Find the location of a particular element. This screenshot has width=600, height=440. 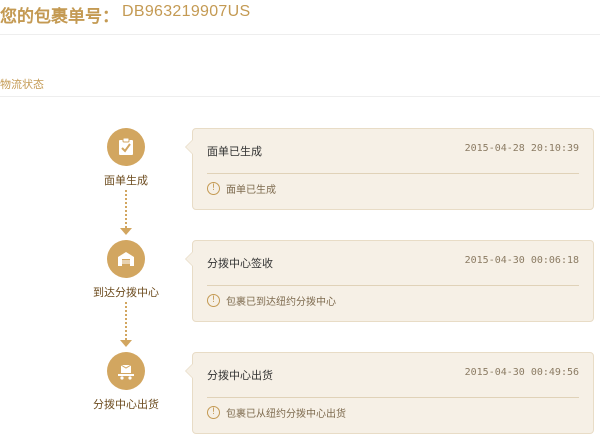

card-title: 面单已生成 is located at coordinates (234, 151).